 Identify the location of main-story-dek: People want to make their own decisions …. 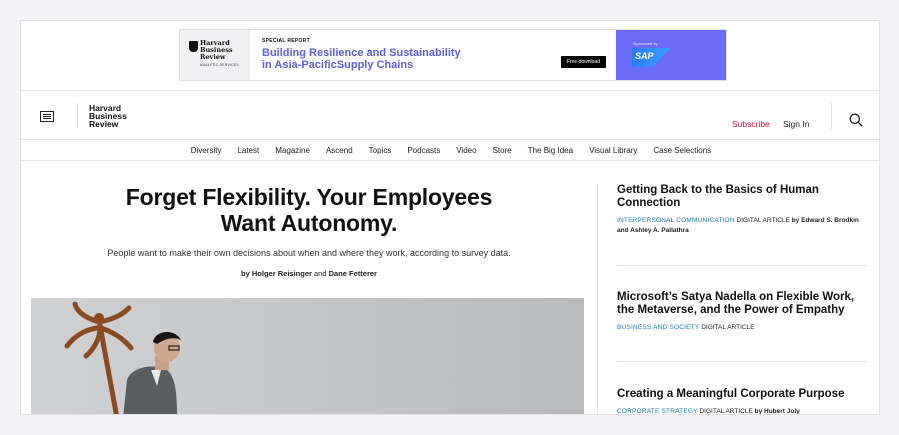
(309, 253).